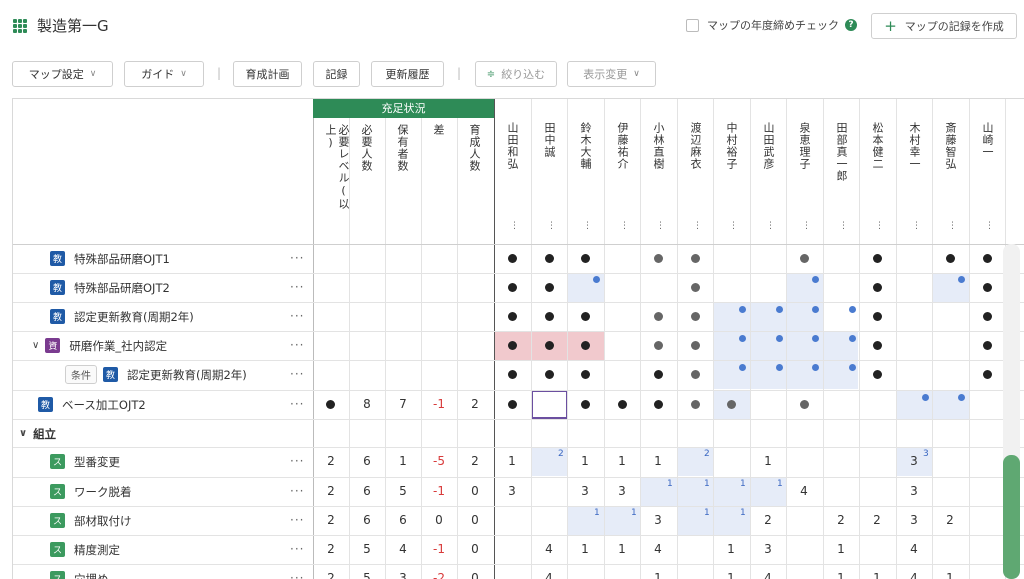  What do you see at coordinates (1011, 517) in the screenshot?
I see `vertical-scrollbar-thumb` at bounding box center [1011, 517].